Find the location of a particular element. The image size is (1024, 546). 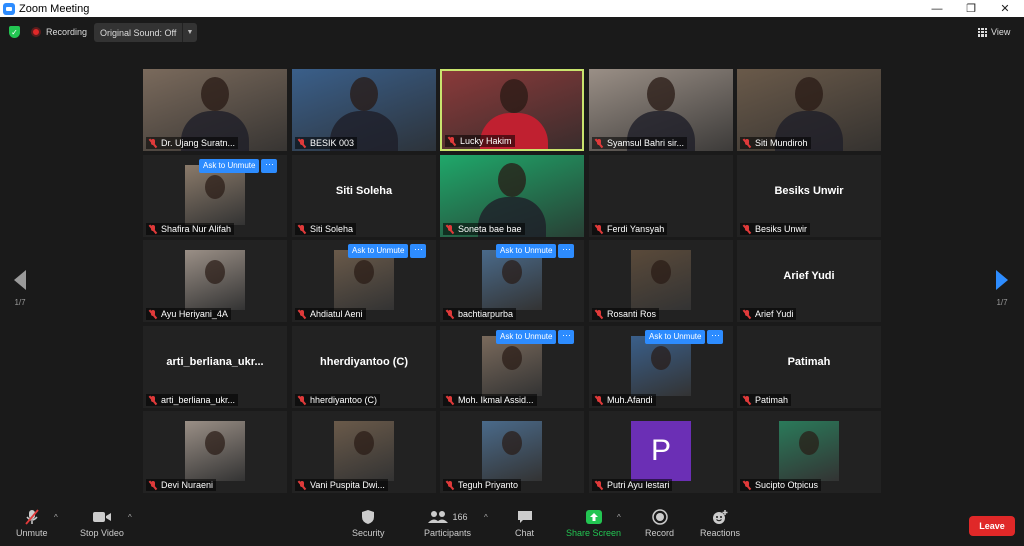

minimize-icon: — is located at coordinates (937, 8).